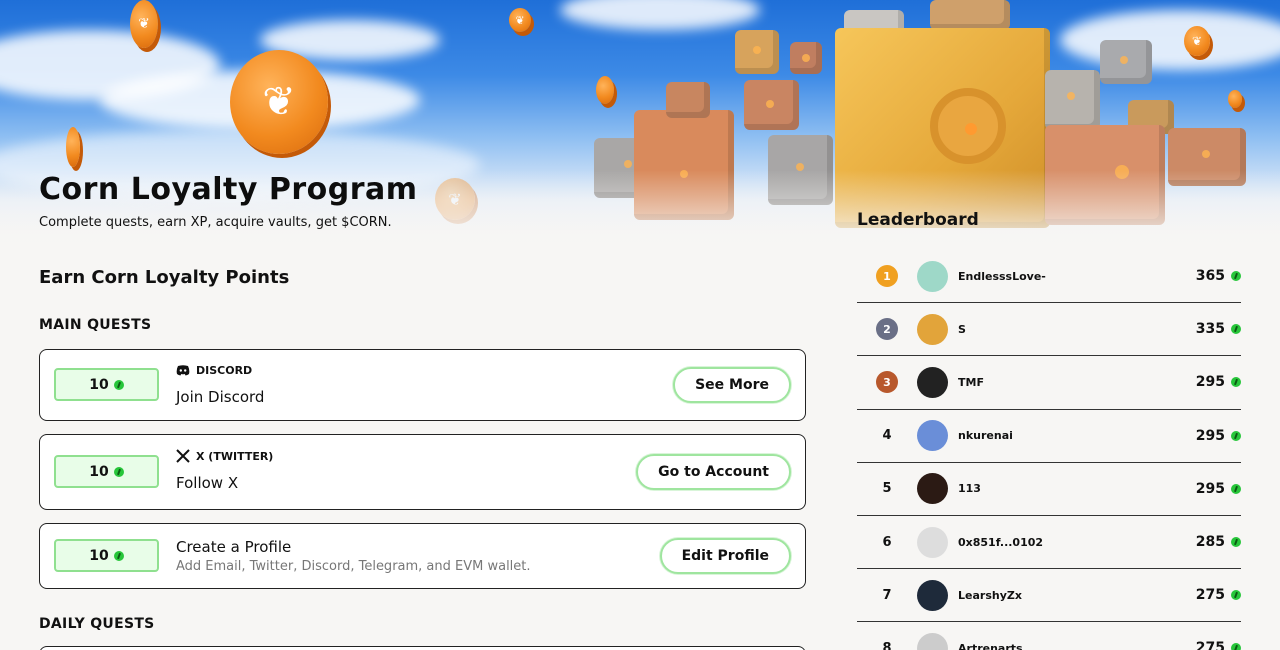 This screenshot has height=650, width=1280. What do you see at coordinates (422, 472) in the screenshot?
I see `quest-card-twitter: 10 X (TWITTER) Follow X Go to Account` at bounding box center [422, 472].